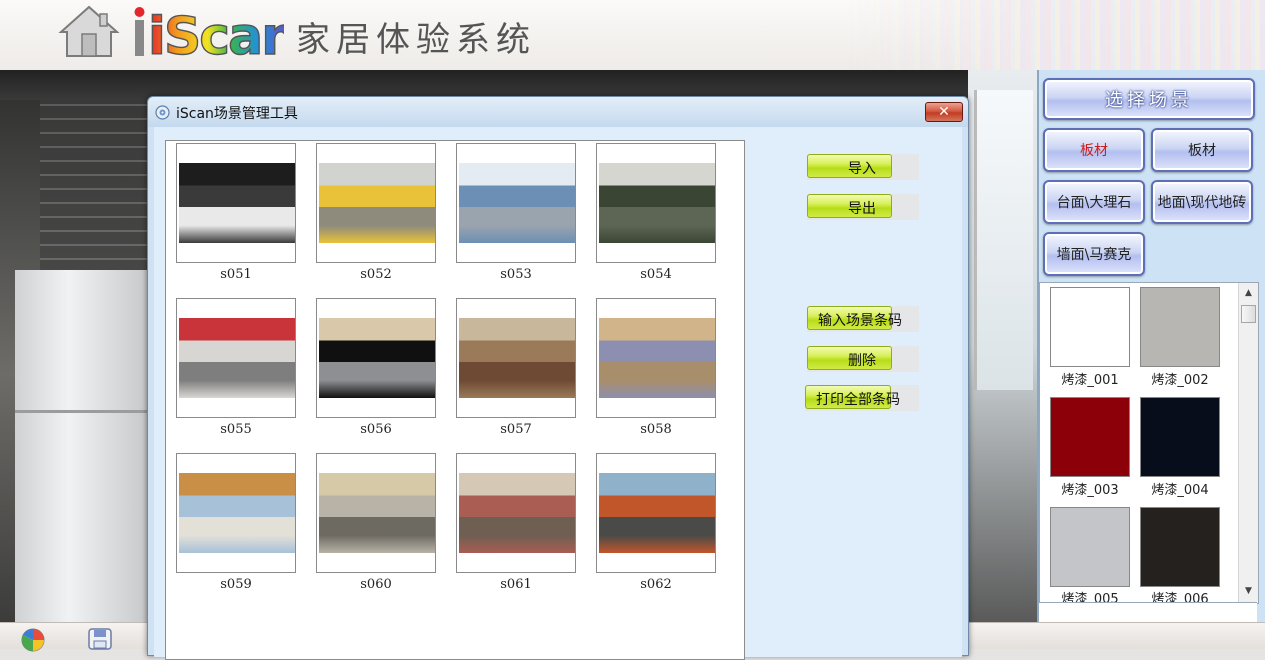  I want to click on dialog-titlebar: iScan场景管理工具 ✕, so click(558, 112).